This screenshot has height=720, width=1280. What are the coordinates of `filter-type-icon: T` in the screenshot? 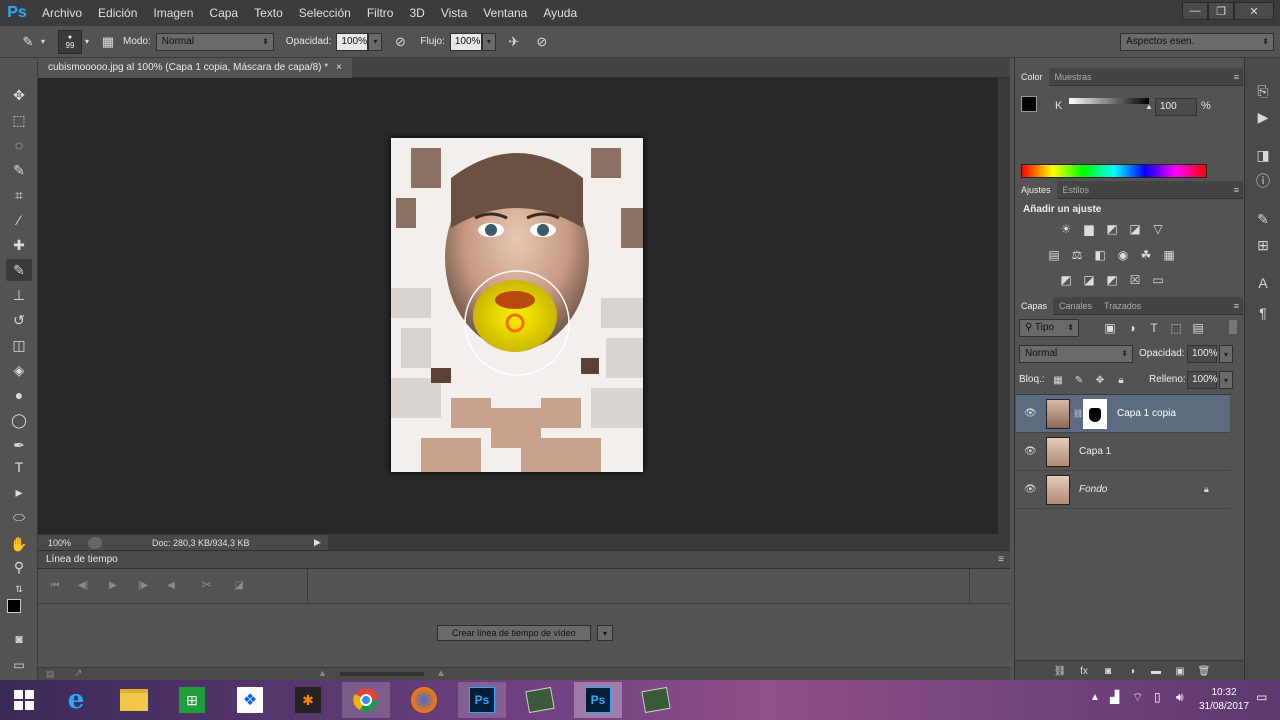 It's located at (1154, 328).